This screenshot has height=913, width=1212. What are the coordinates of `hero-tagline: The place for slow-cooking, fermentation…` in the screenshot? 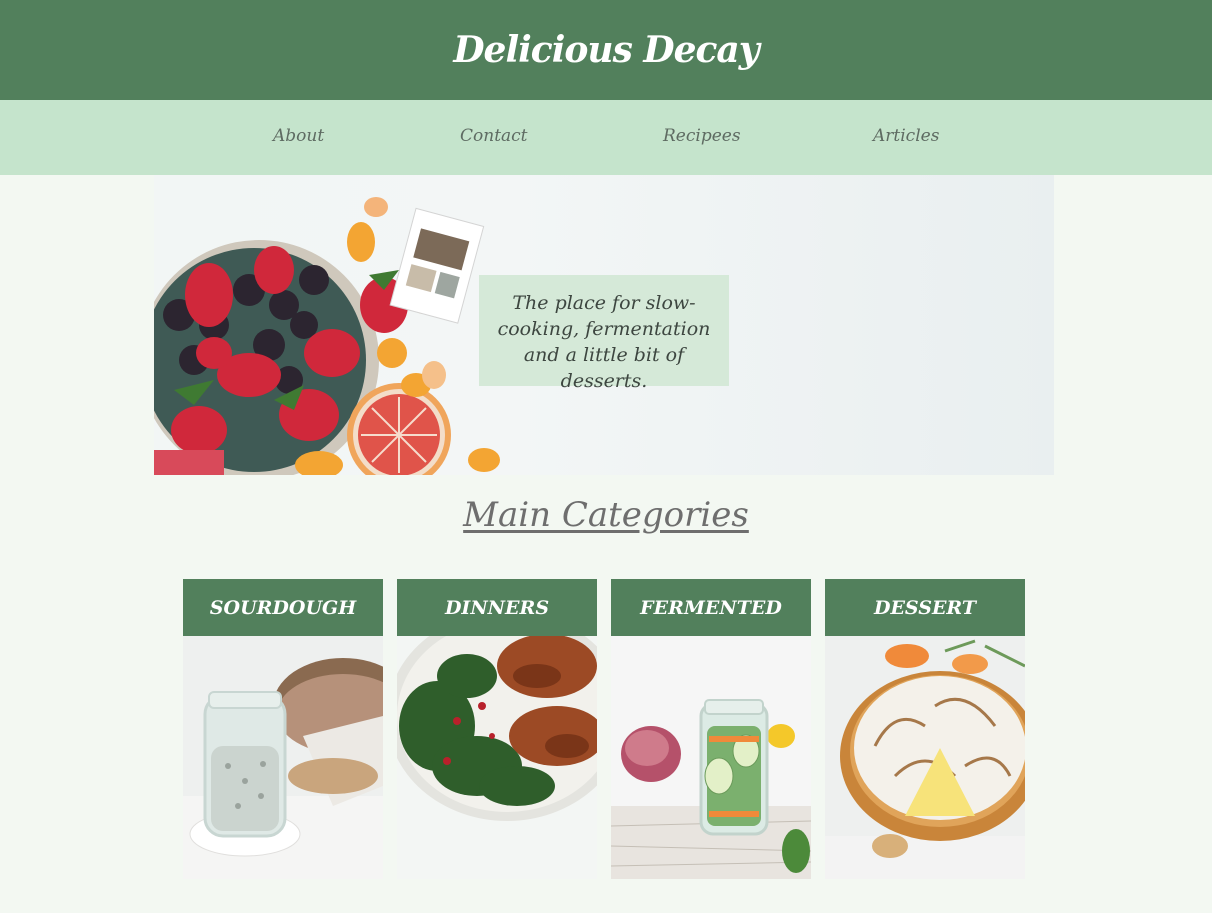 It's located at (604, 333).